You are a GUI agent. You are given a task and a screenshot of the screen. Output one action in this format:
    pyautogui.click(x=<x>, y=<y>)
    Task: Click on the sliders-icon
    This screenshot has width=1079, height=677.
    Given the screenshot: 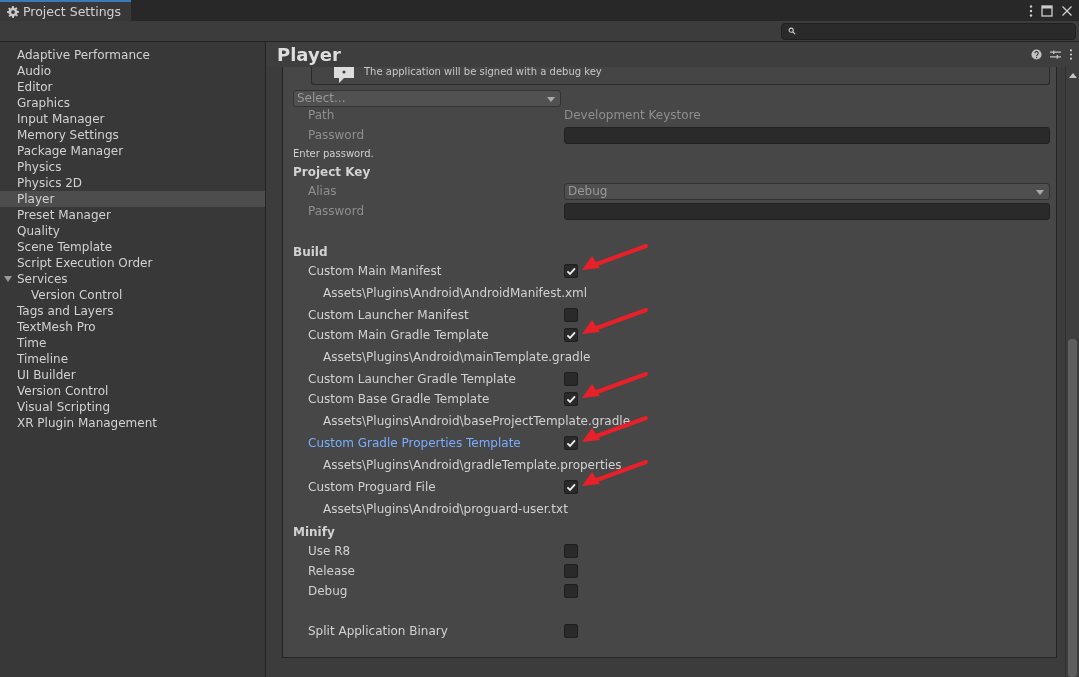 What is the action you would take?
    pyautogui.click(x=1055, y=54)
    